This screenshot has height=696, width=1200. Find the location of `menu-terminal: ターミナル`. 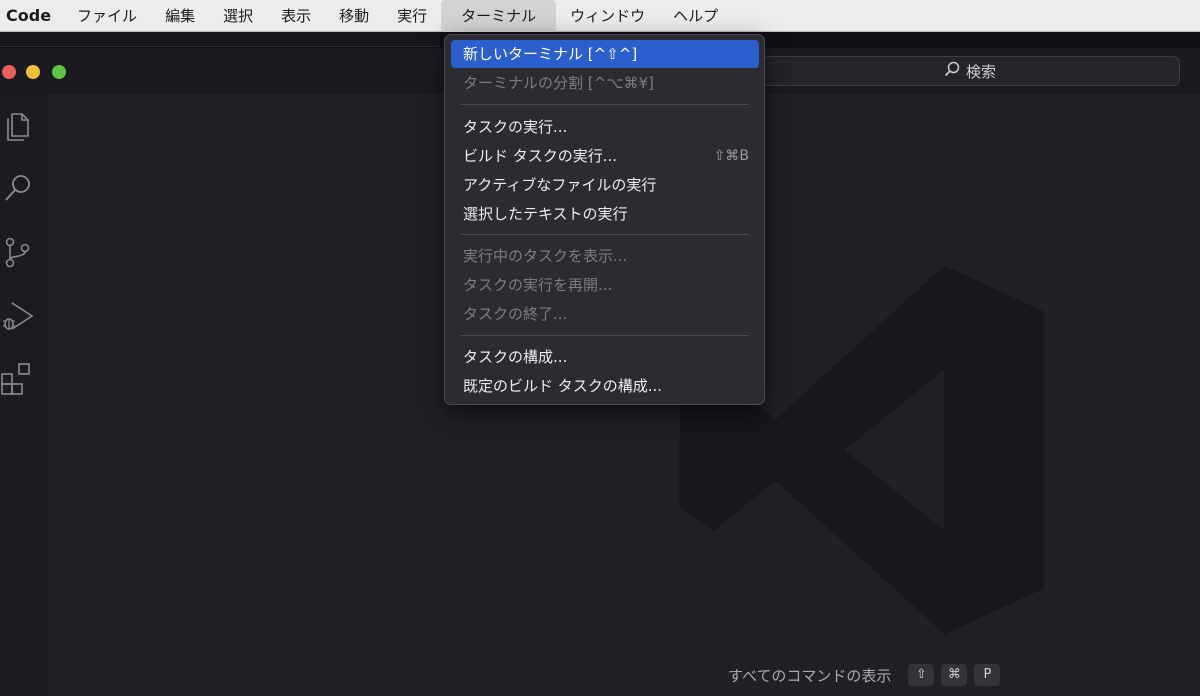

menu-terminal: ターミナル is located at coordinates (499, 16).